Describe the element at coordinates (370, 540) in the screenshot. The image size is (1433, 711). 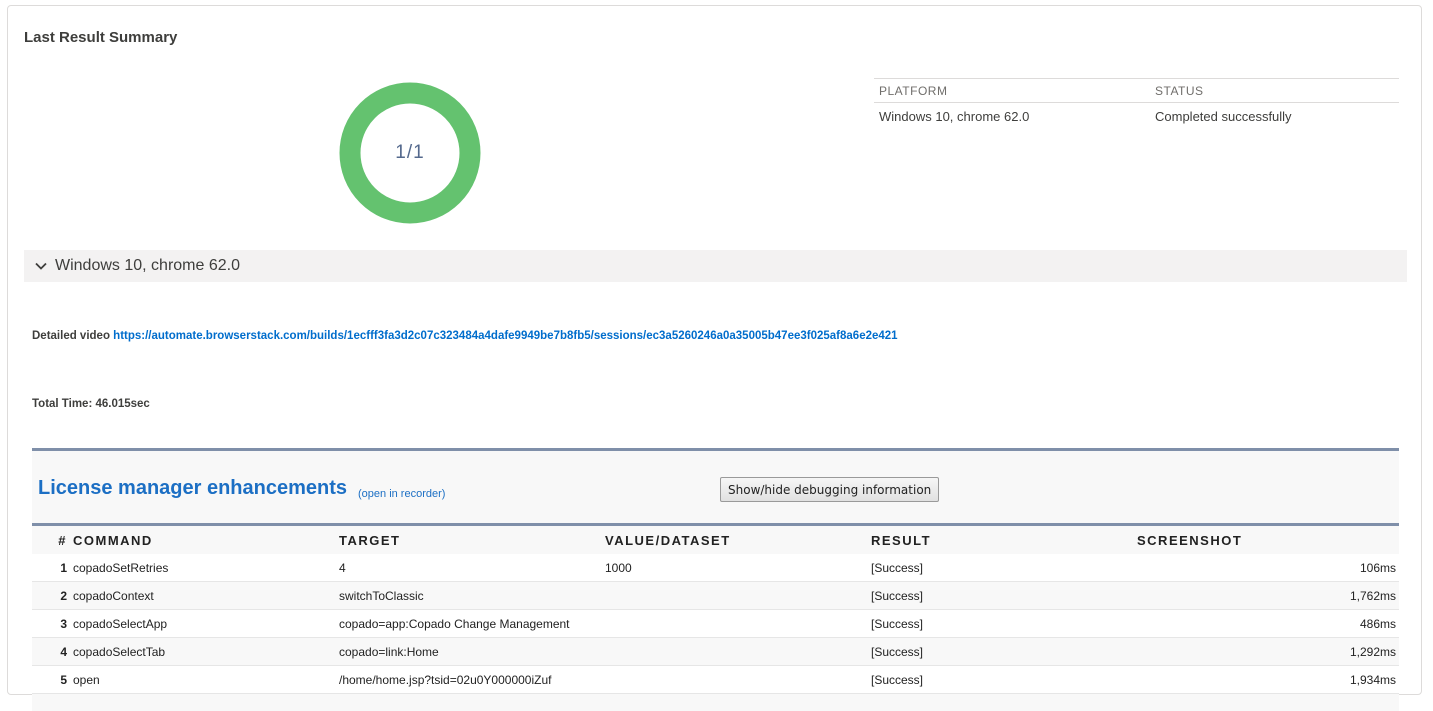
I see `col-target: TARGET` at that location.